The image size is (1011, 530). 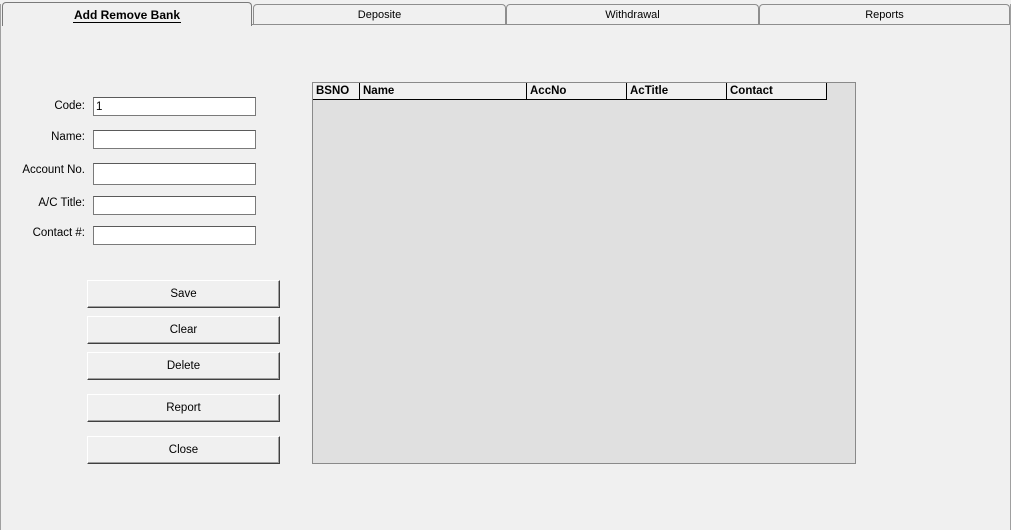 What do you see at coordinates (577, 91) in the screenshot?
I see `grid-header-accno: AccNo` at bounding box center [577, 91].